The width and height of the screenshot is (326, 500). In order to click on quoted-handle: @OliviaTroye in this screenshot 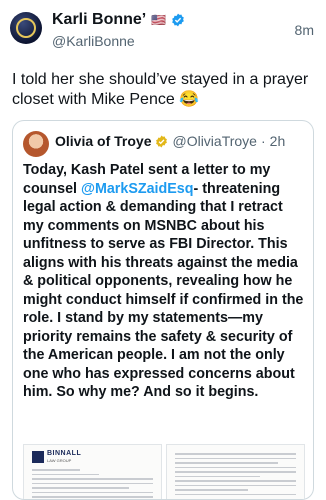, I will do `click(214, 141)`.